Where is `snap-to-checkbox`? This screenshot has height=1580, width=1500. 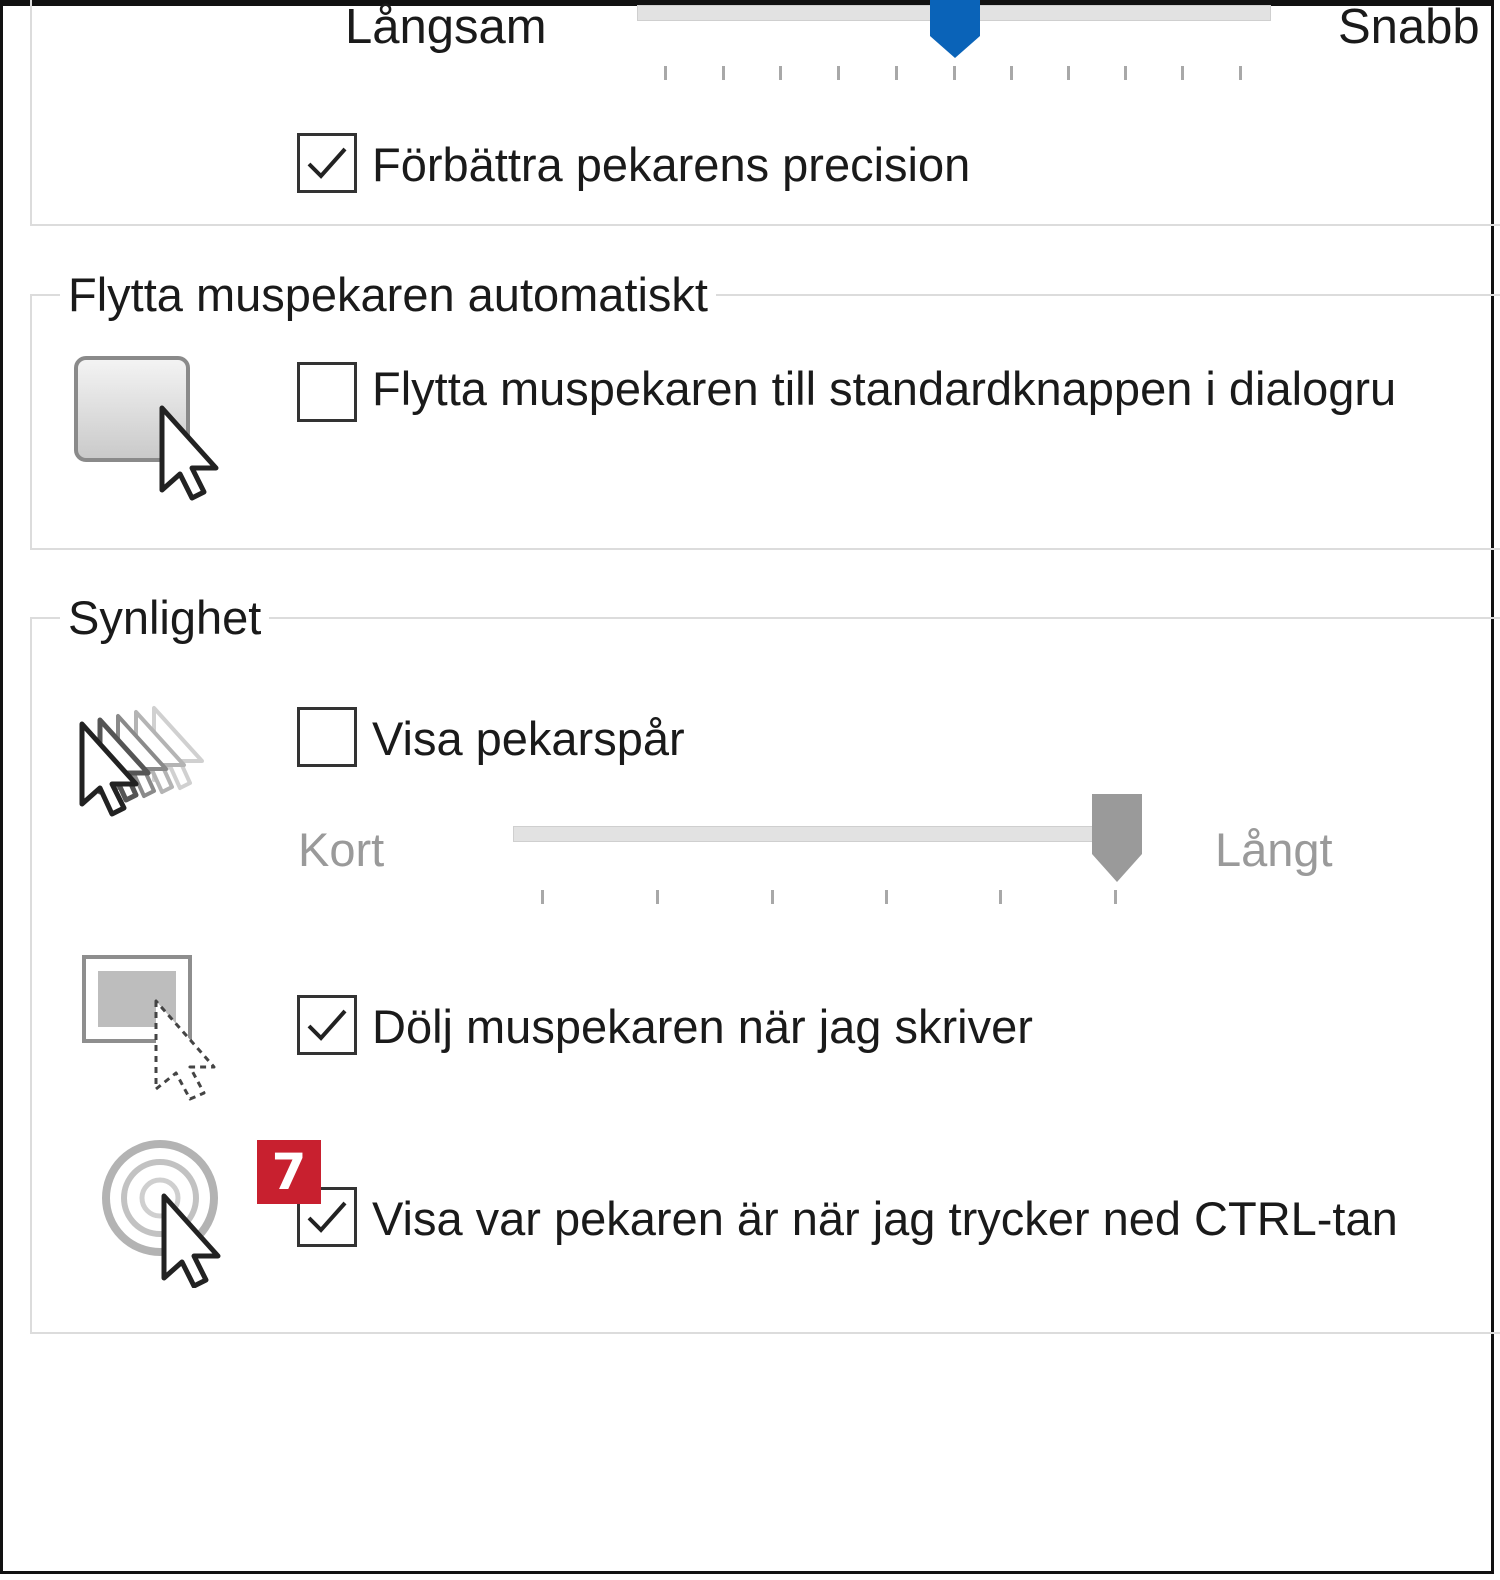 snap-to-checkbox is located at coordinates (327, 392).